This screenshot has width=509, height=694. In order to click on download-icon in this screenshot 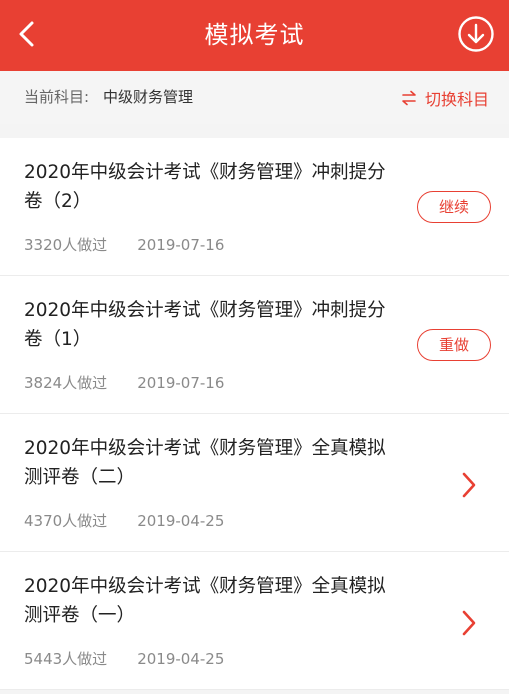, I will do `click(476, 34)`.